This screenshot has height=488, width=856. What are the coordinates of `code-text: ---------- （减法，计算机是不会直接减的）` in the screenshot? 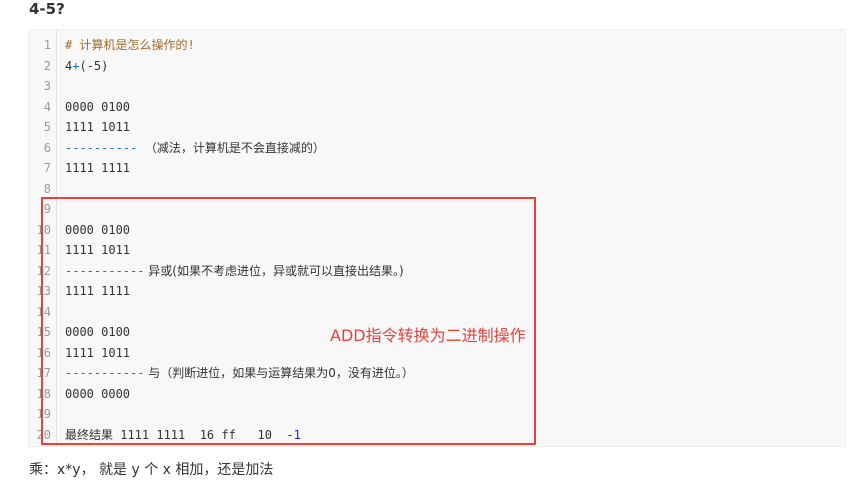 It's located at (195, 147).